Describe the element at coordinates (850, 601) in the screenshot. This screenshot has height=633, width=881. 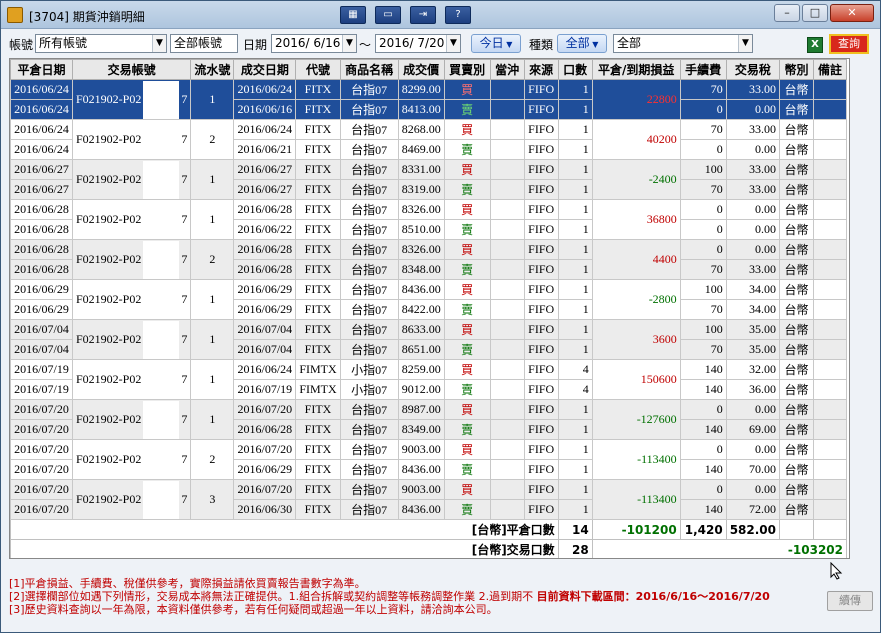
I see `continue-button: 續傳` at that location.